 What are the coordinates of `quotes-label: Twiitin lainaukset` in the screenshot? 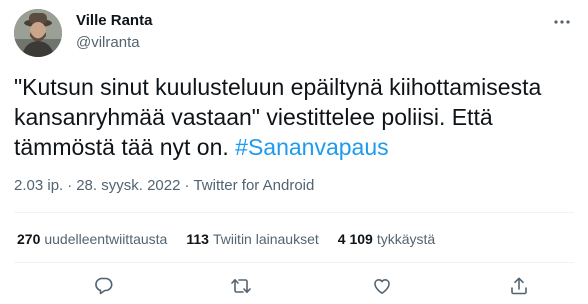 It's located at (265, 239).